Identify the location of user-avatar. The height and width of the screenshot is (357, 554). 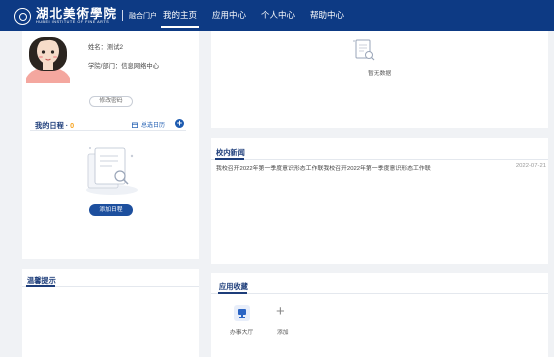
(48, 57).